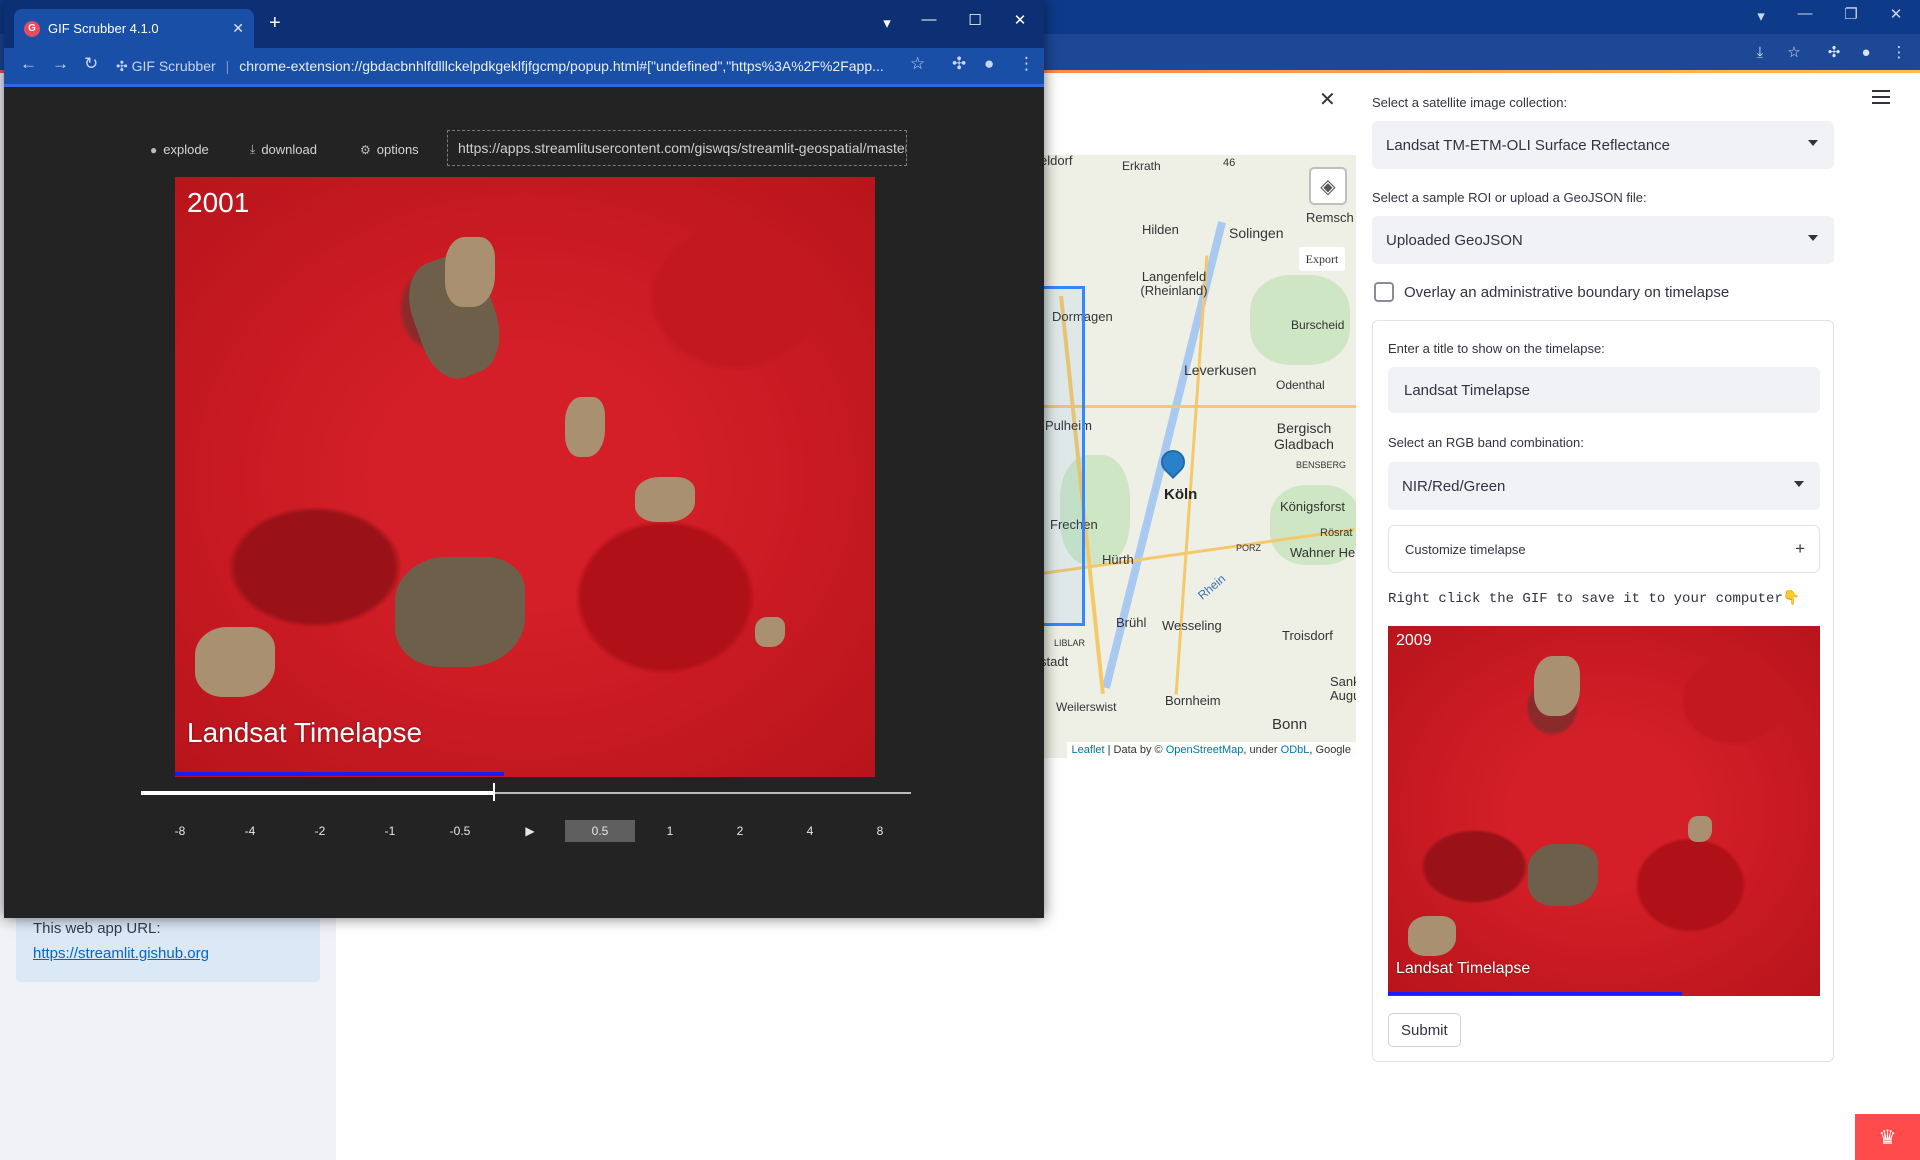 The height and width of the screenshot is (1160, 1920). What do you see at coordinates (238, 28) in the screenshot?
I see `close-tab-icon: ✕` at bounding box center [238, 28].